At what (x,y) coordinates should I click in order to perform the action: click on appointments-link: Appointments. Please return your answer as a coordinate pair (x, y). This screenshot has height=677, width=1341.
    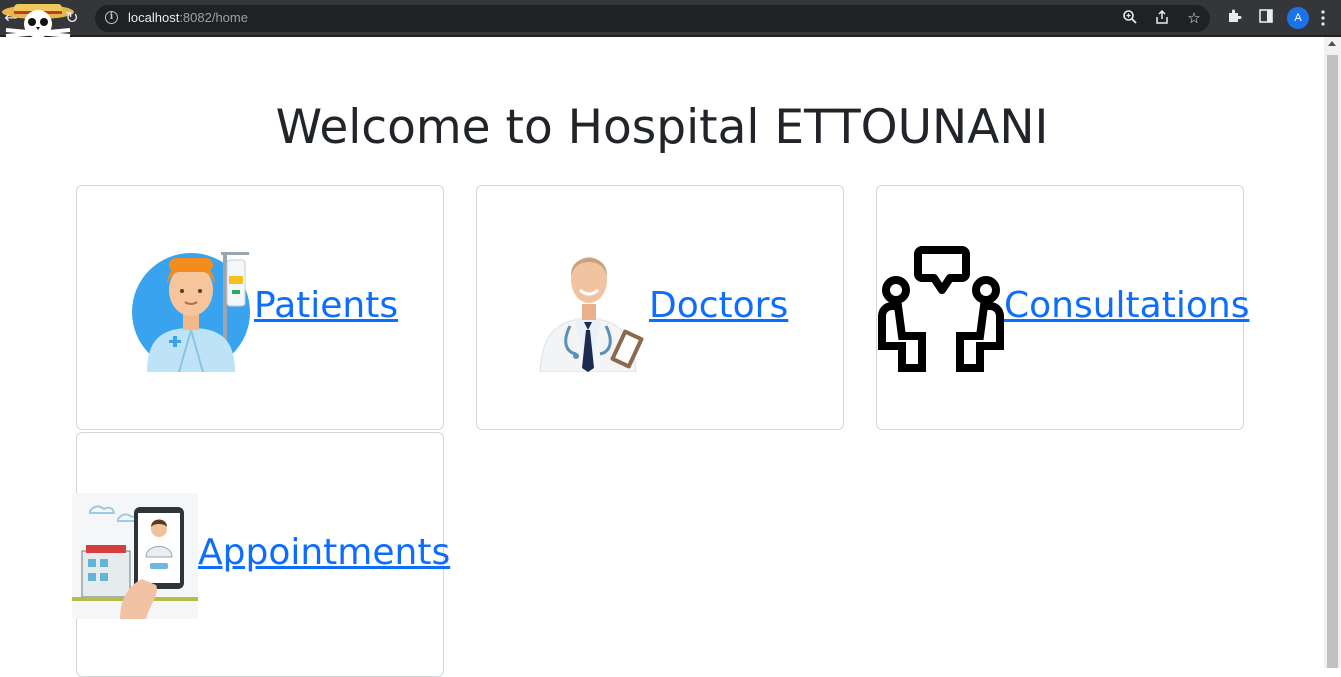
    Looking at the image, I should click on (324, 553).